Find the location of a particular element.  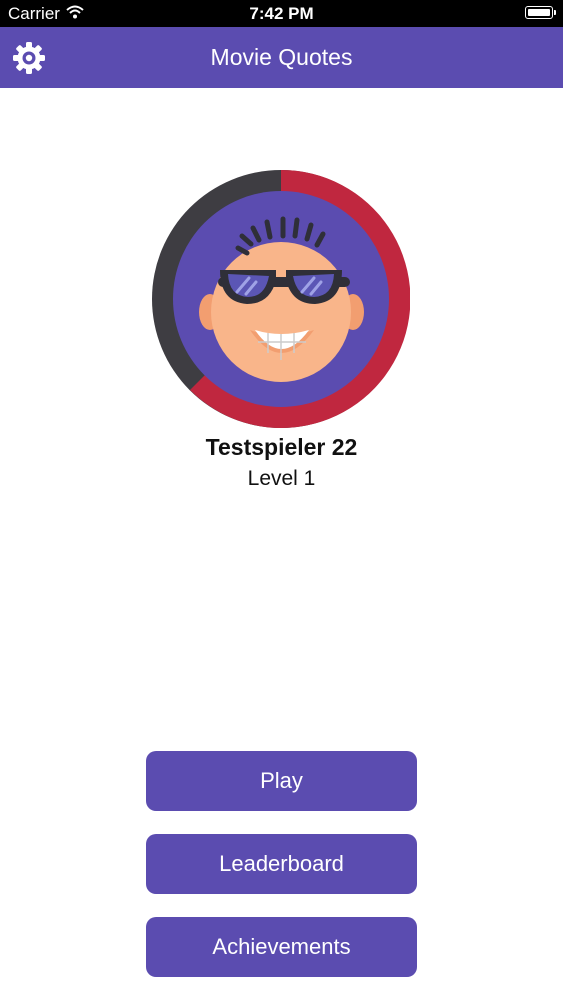

status-time: 7:42 PM is located at coordinates (281, 13).